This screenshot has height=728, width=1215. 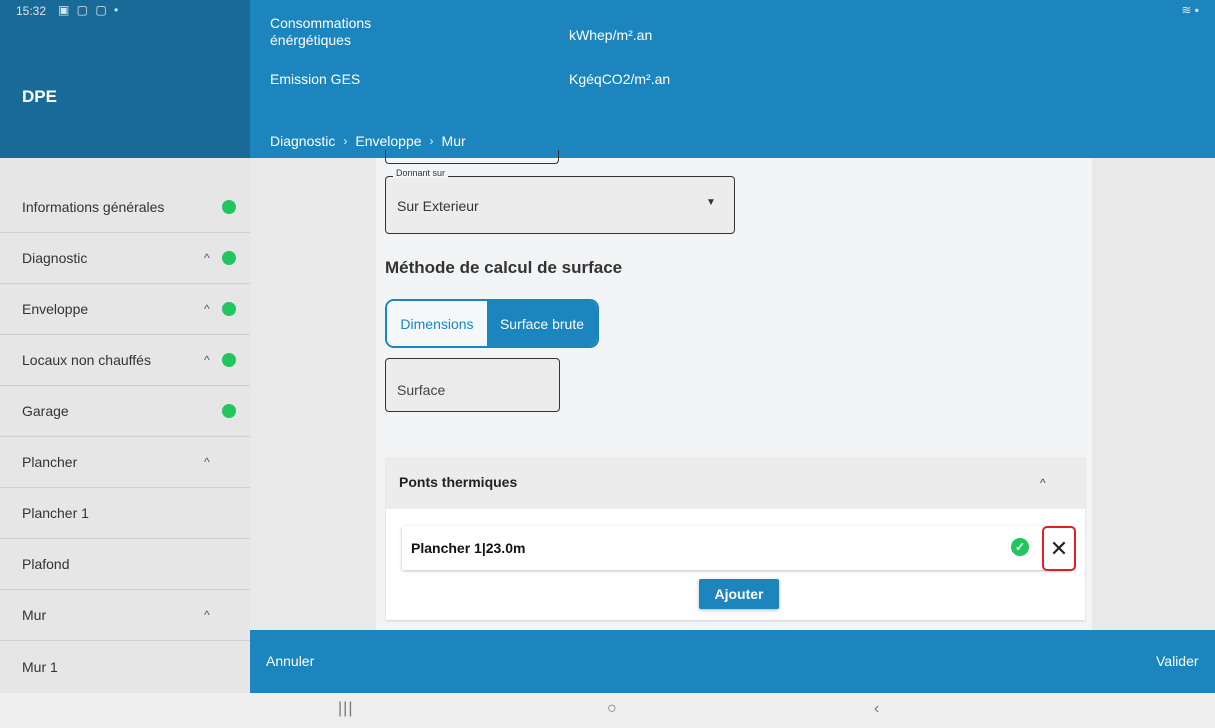 I want to click on donnant-sur-value: Sur Exterieur, so click(x=438, y=206).